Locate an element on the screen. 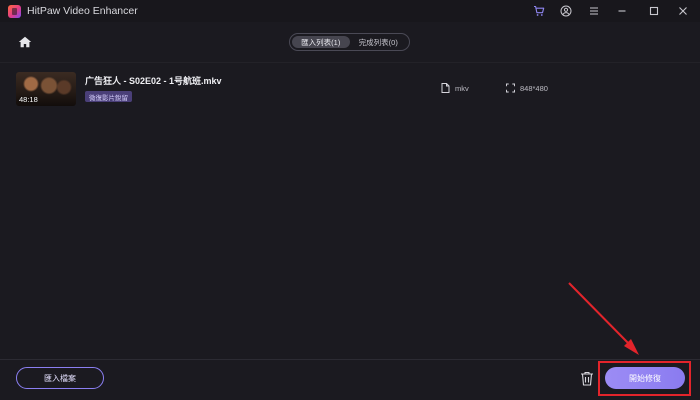 This screenshot has width=700, height=400. video-duration: 48:18 is located at coordinates (28, 99).